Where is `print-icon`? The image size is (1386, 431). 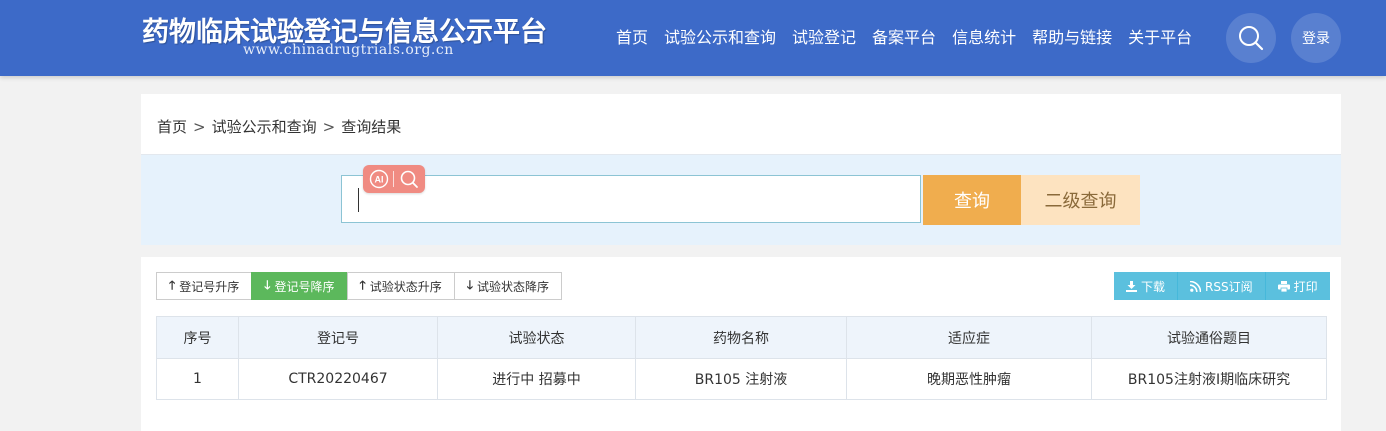 print-icon is located at coordinates (1283, 286).